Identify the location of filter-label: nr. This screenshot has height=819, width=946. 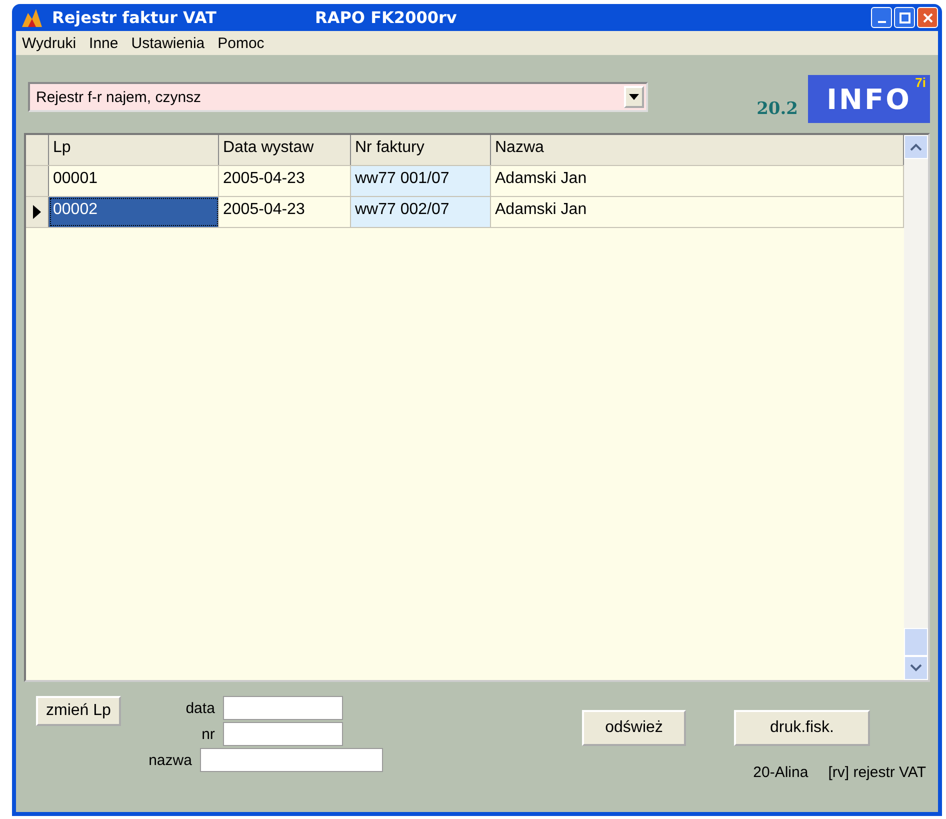
(207, 734).